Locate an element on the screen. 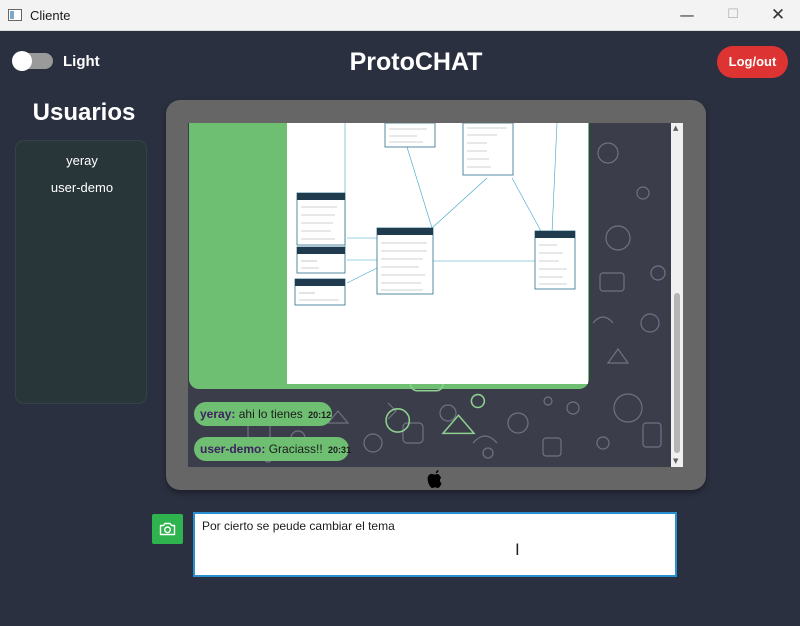 This screenshot has width=800, height=626. message-time: 20:31 is located at coordinates (340, 450).